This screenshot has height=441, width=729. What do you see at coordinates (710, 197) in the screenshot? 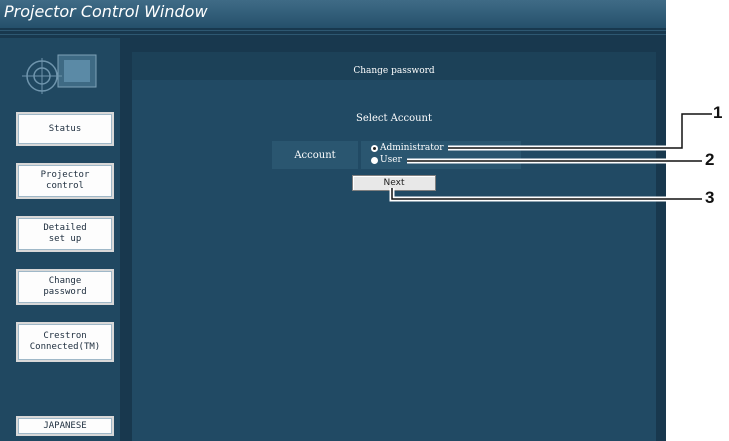
I see `callout-3: 3` at bounding box center [710, 197].